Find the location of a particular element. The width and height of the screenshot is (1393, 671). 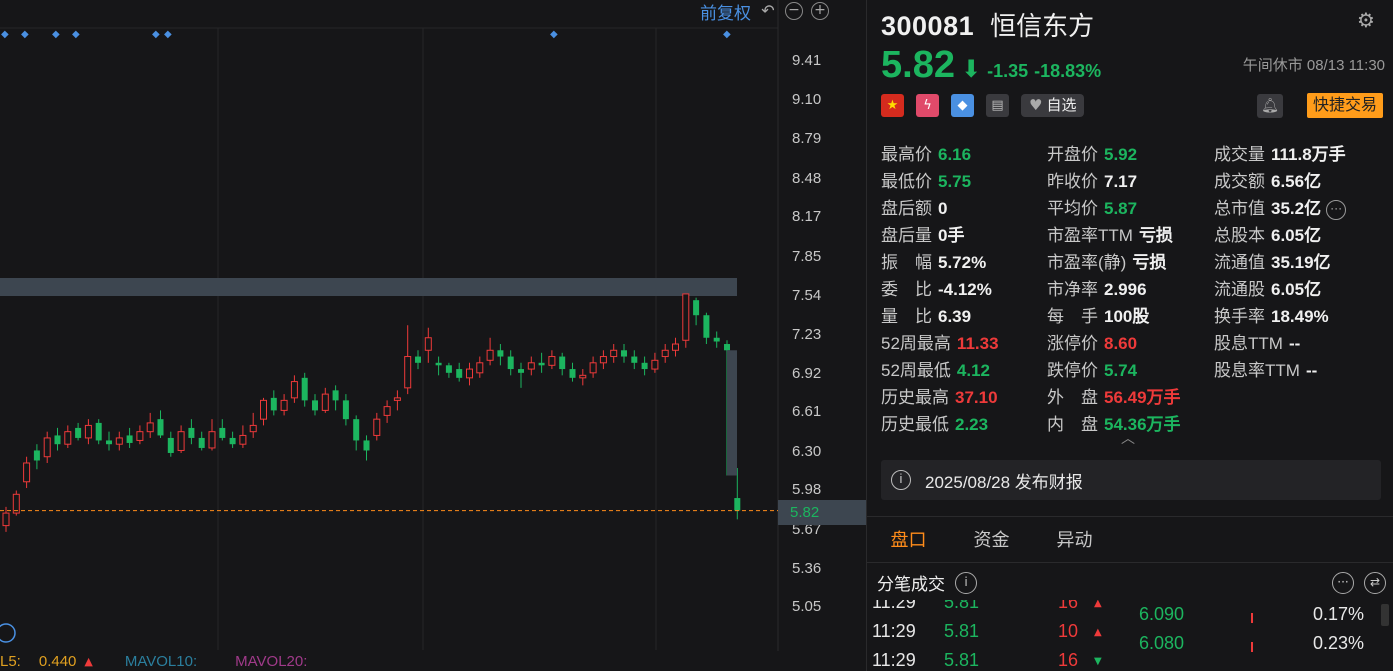

tick-row: 11:29 5.81 16 ▲ is located at coordinates (999, 610).